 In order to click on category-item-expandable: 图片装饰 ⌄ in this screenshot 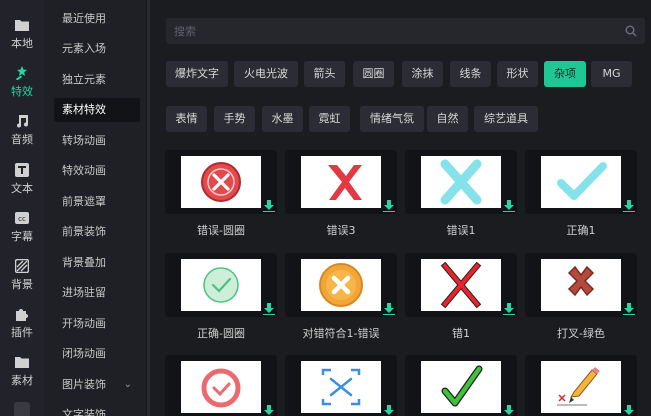, I will do `click(97, 385)`.